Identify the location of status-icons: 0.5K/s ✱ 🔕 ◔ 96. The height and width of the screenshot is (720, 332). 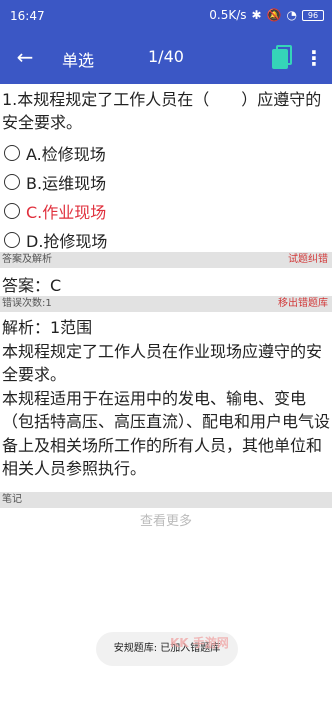
(266, 15).